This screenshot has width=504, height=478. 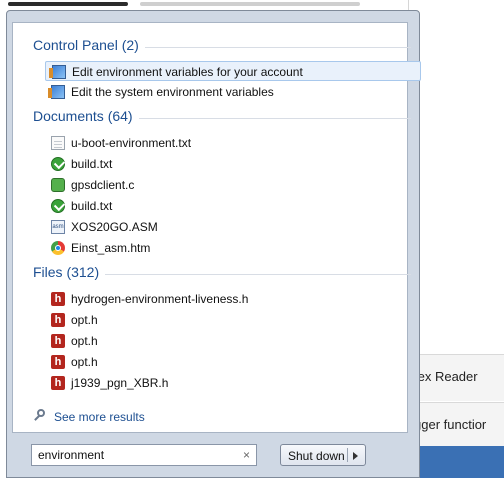 What do you see at coordinates (227, 227) in the screenshot?
I see `result-item: asm XOS20GO.ASM` at bounding box center [227, 227].